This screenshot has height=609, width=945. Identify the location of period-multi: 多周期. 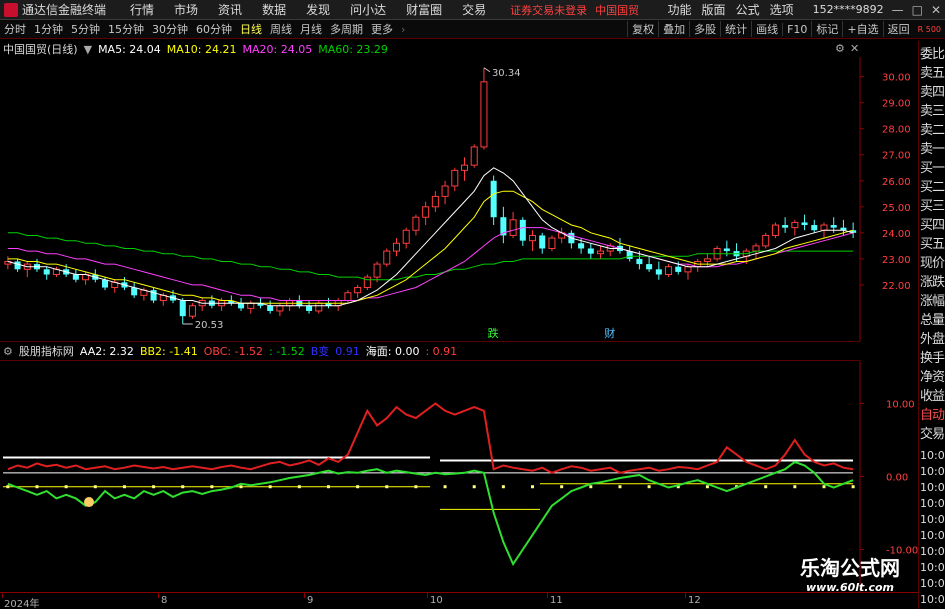
(346, 29).